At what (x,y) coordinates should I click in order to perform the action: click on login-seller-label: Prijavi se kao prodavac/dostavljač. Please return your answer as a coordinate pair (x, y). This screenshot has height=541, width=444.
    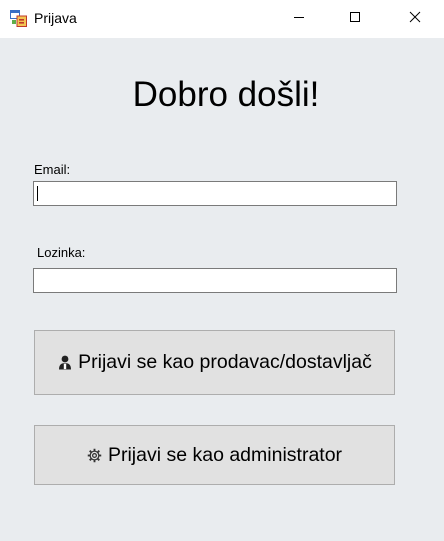
    Looking at the image, I should click on (225, 362).